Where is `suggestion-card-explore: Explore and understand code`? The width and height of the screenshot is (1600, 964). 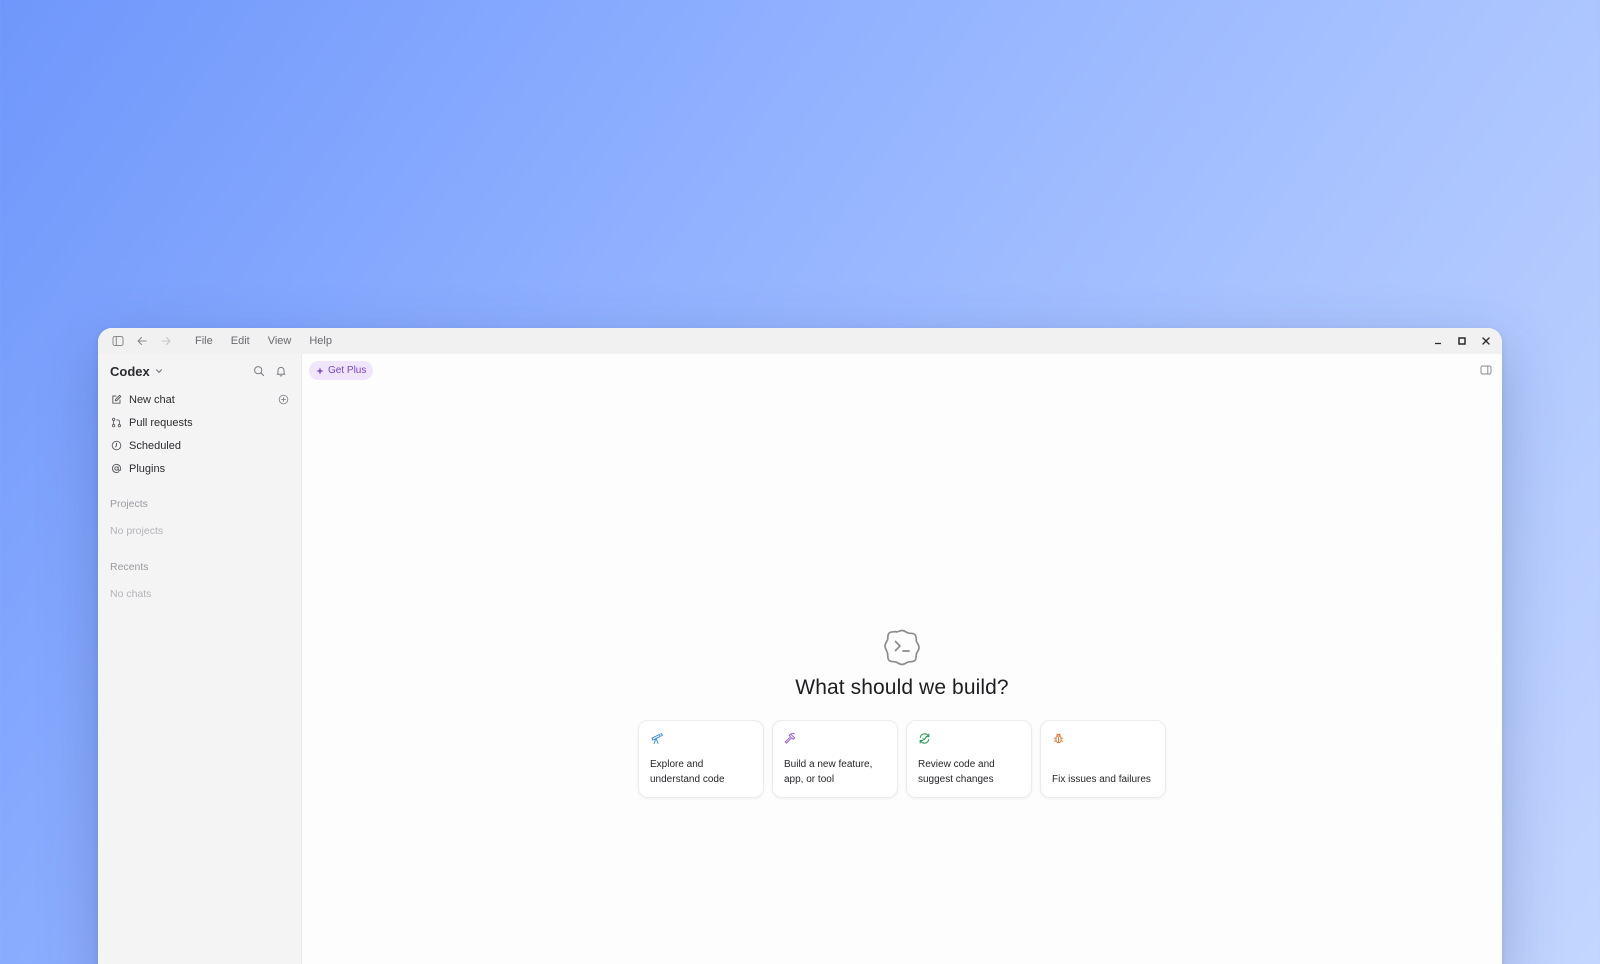
suggestion-card-explore: Explore and understand code is located at coordinates (701, 759).